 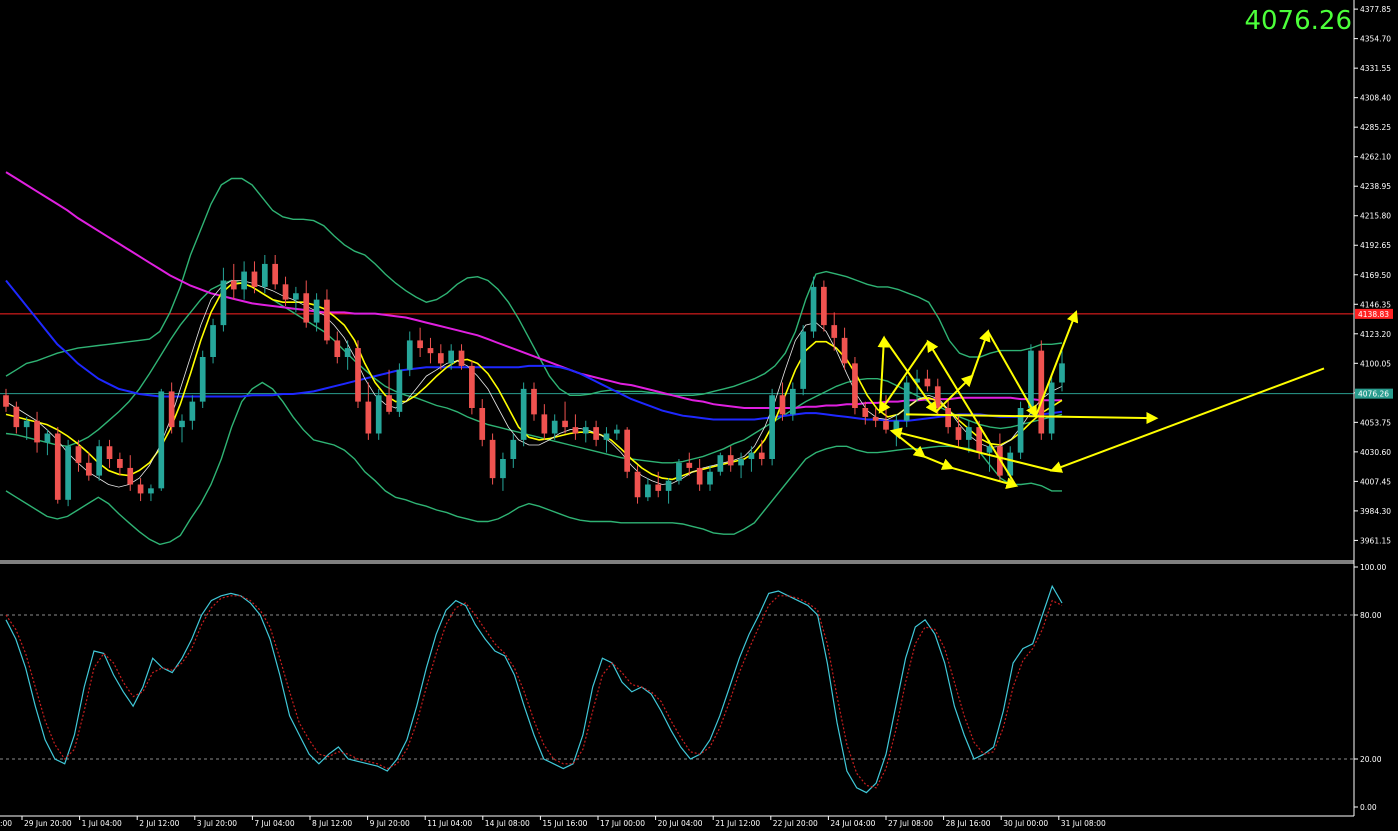 What do you see at coordinates (795, 823) in the screenshot?
I see `time-tick-label: 22 Jul 20:00` at bounding box center [795, 823].